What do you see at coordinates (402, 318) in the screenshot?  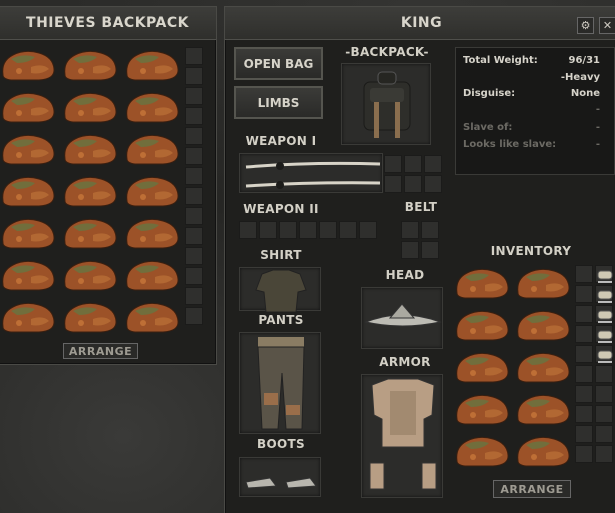 I see `head-slot` at bounding box center [402, 318].